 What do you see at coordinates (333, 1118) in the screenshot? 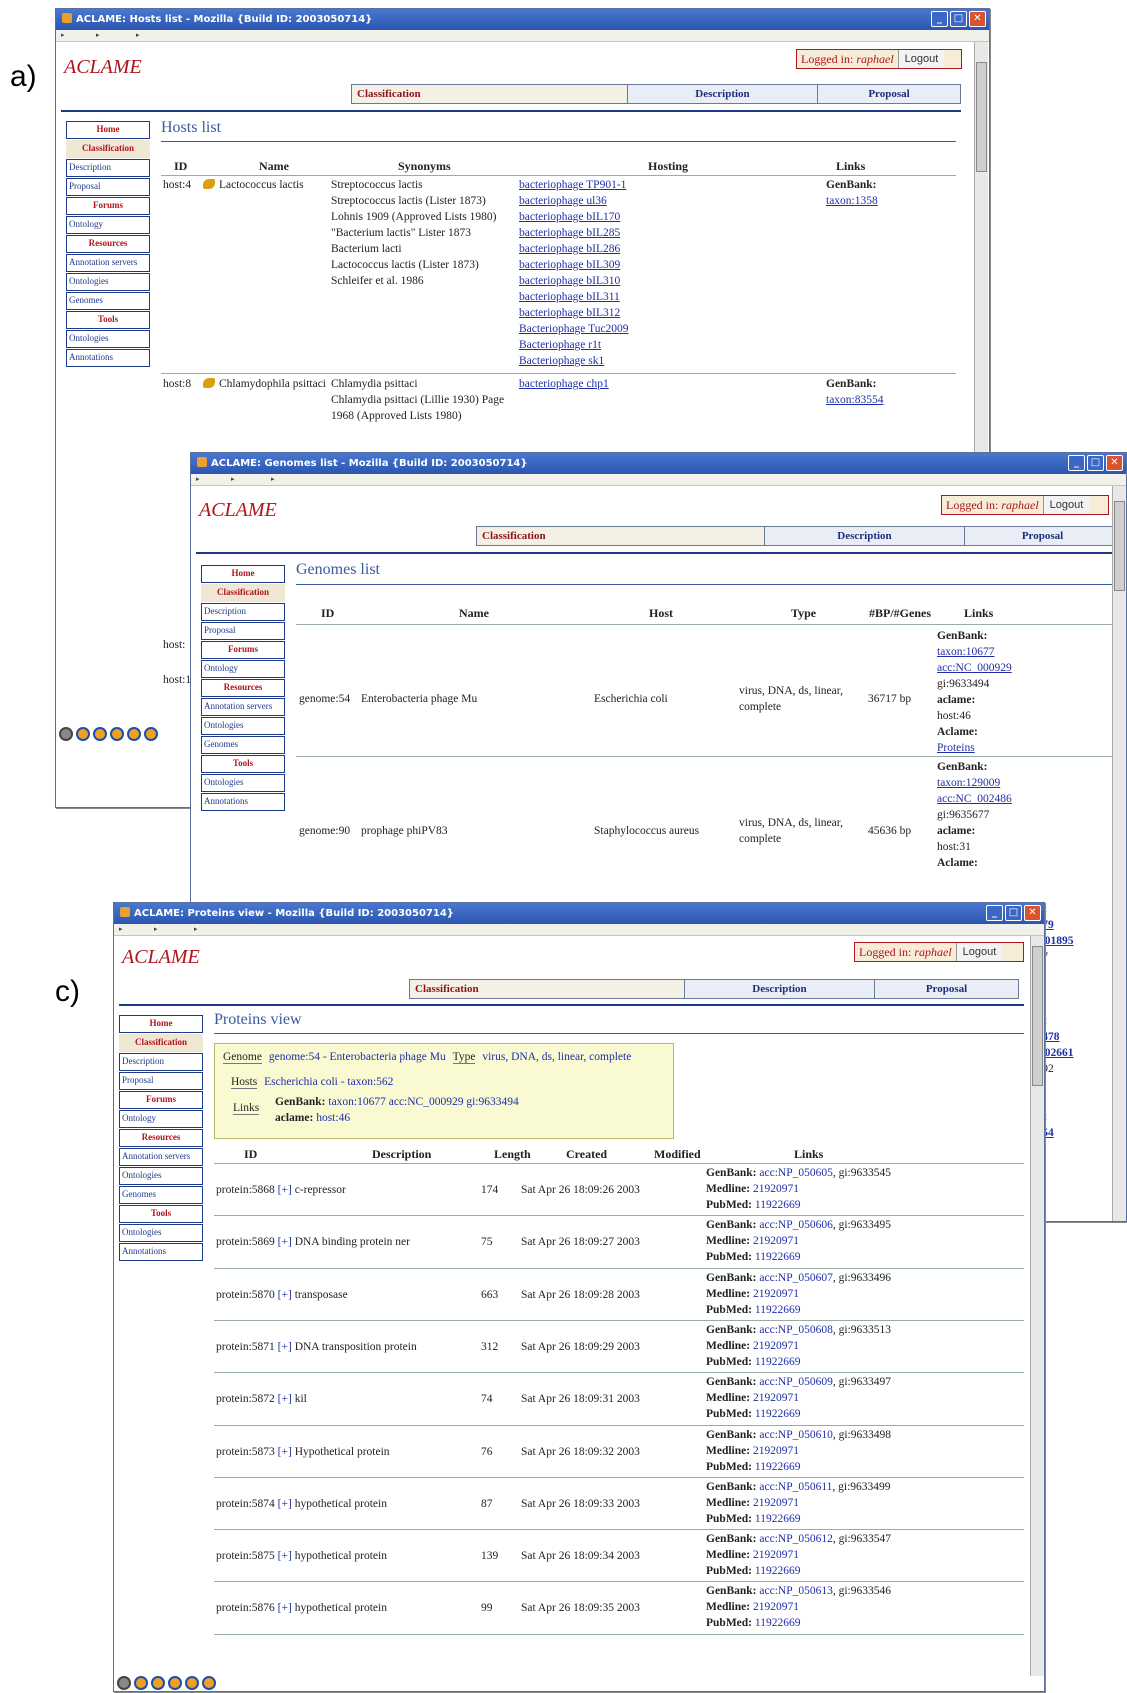
I see `aclame-value: host:46` at bounding box center [333, 1118].